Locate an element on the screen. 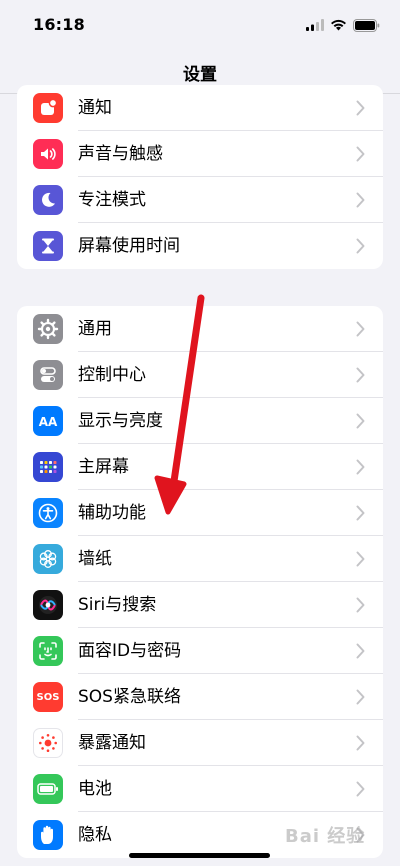 The width and height of the screenshot is (400, 866). row-notifications: 通知 is located at coordinates (200, 108).